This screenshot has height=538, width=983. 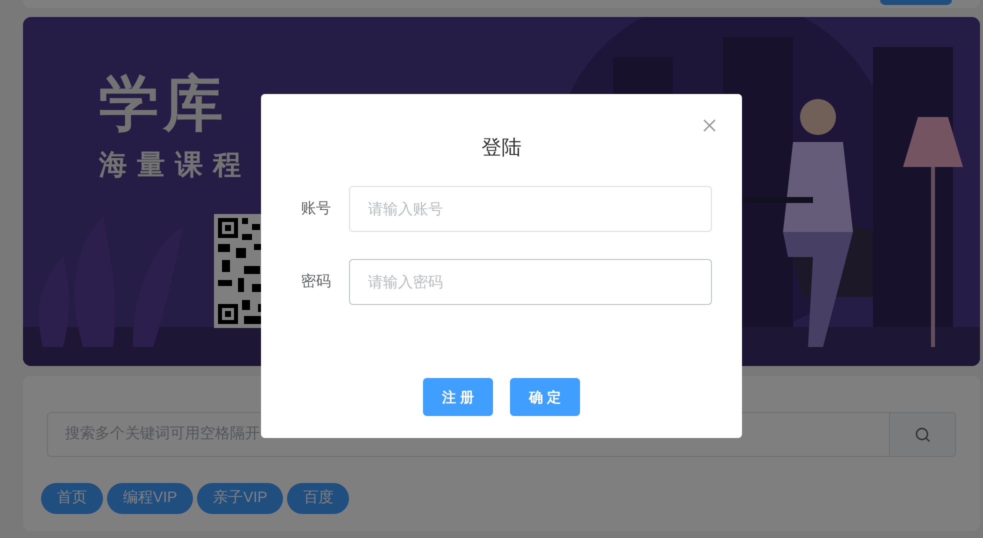 I want to click on search-icon, so click(x=922, y=434).